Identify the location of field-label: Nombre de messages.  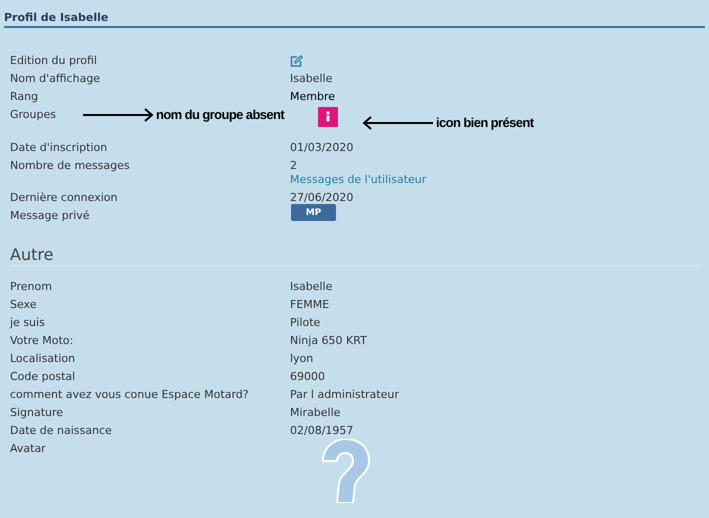
(70, 165).